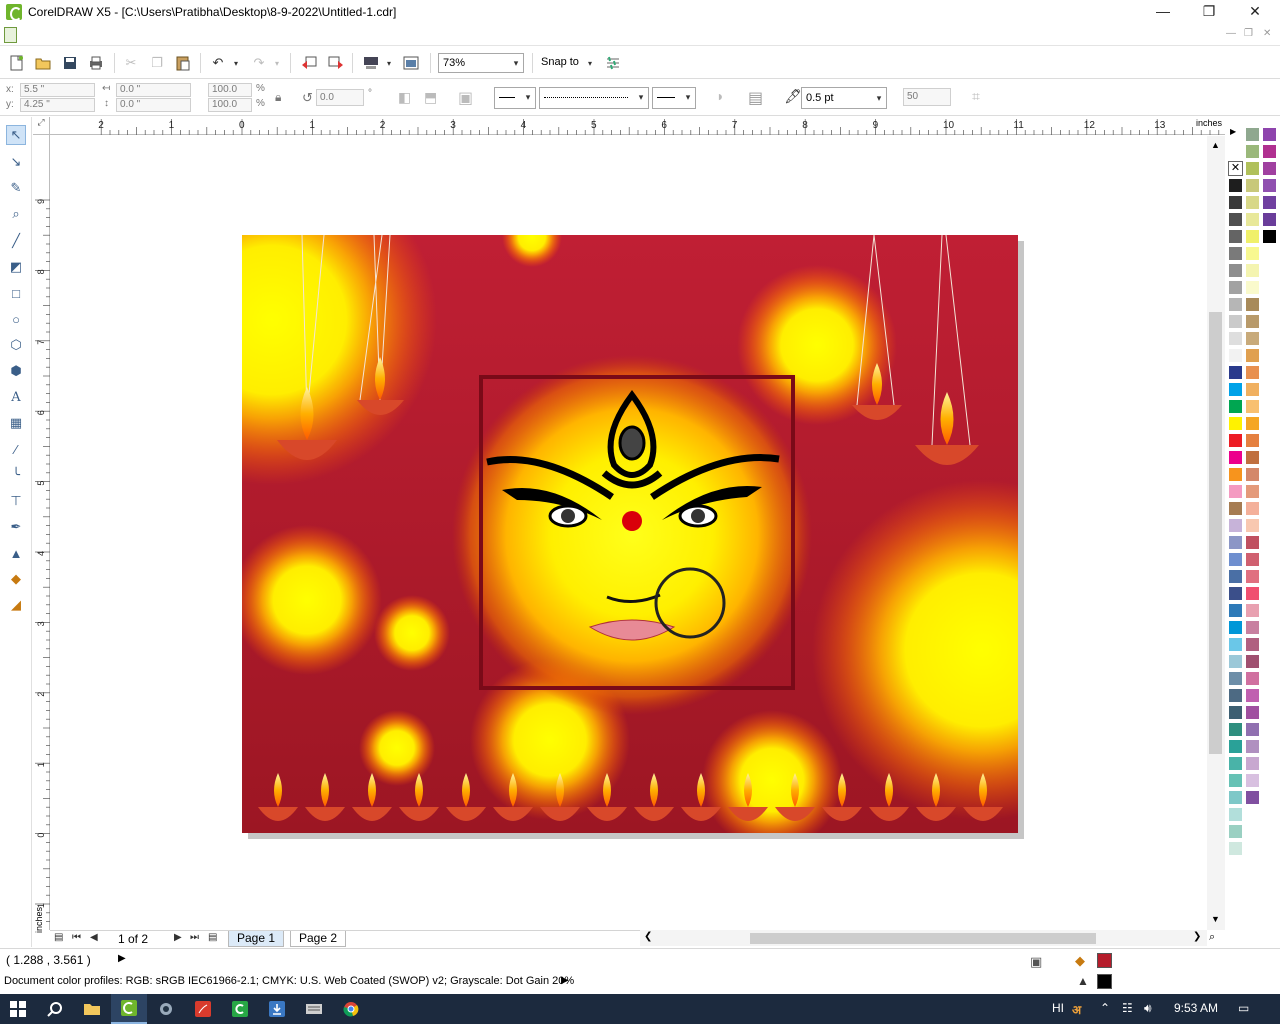 Image resolution: width=1280 pixels, height=1024 pixels. Describe the element at coordinates (1215, 919) in the screenshot. I see `scroll-down-icon: ▼` at that location.